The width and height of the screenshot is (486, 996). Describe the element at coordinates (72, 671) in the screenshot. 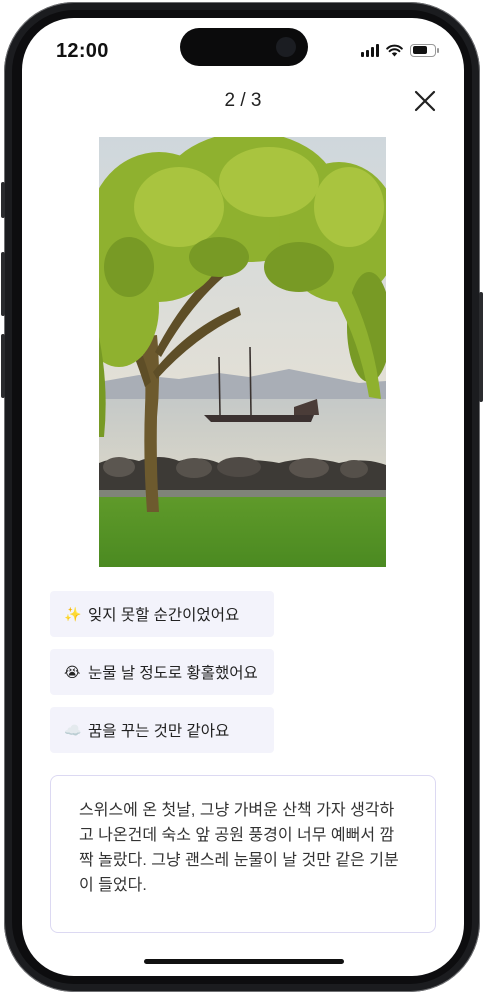

I see `crying-face-icon: 😭` at that location.